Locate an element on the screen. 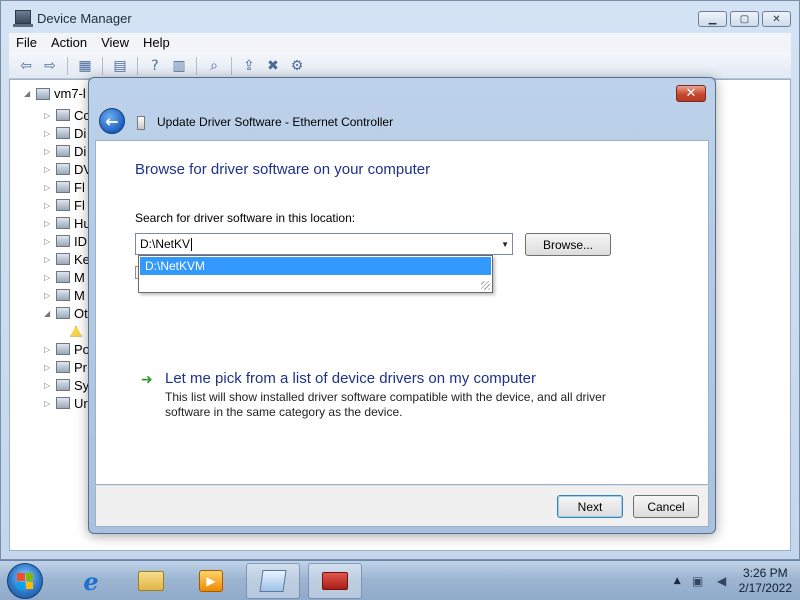  dropdown-arrow-icon: ▼ is located at coordinates (505, 244).